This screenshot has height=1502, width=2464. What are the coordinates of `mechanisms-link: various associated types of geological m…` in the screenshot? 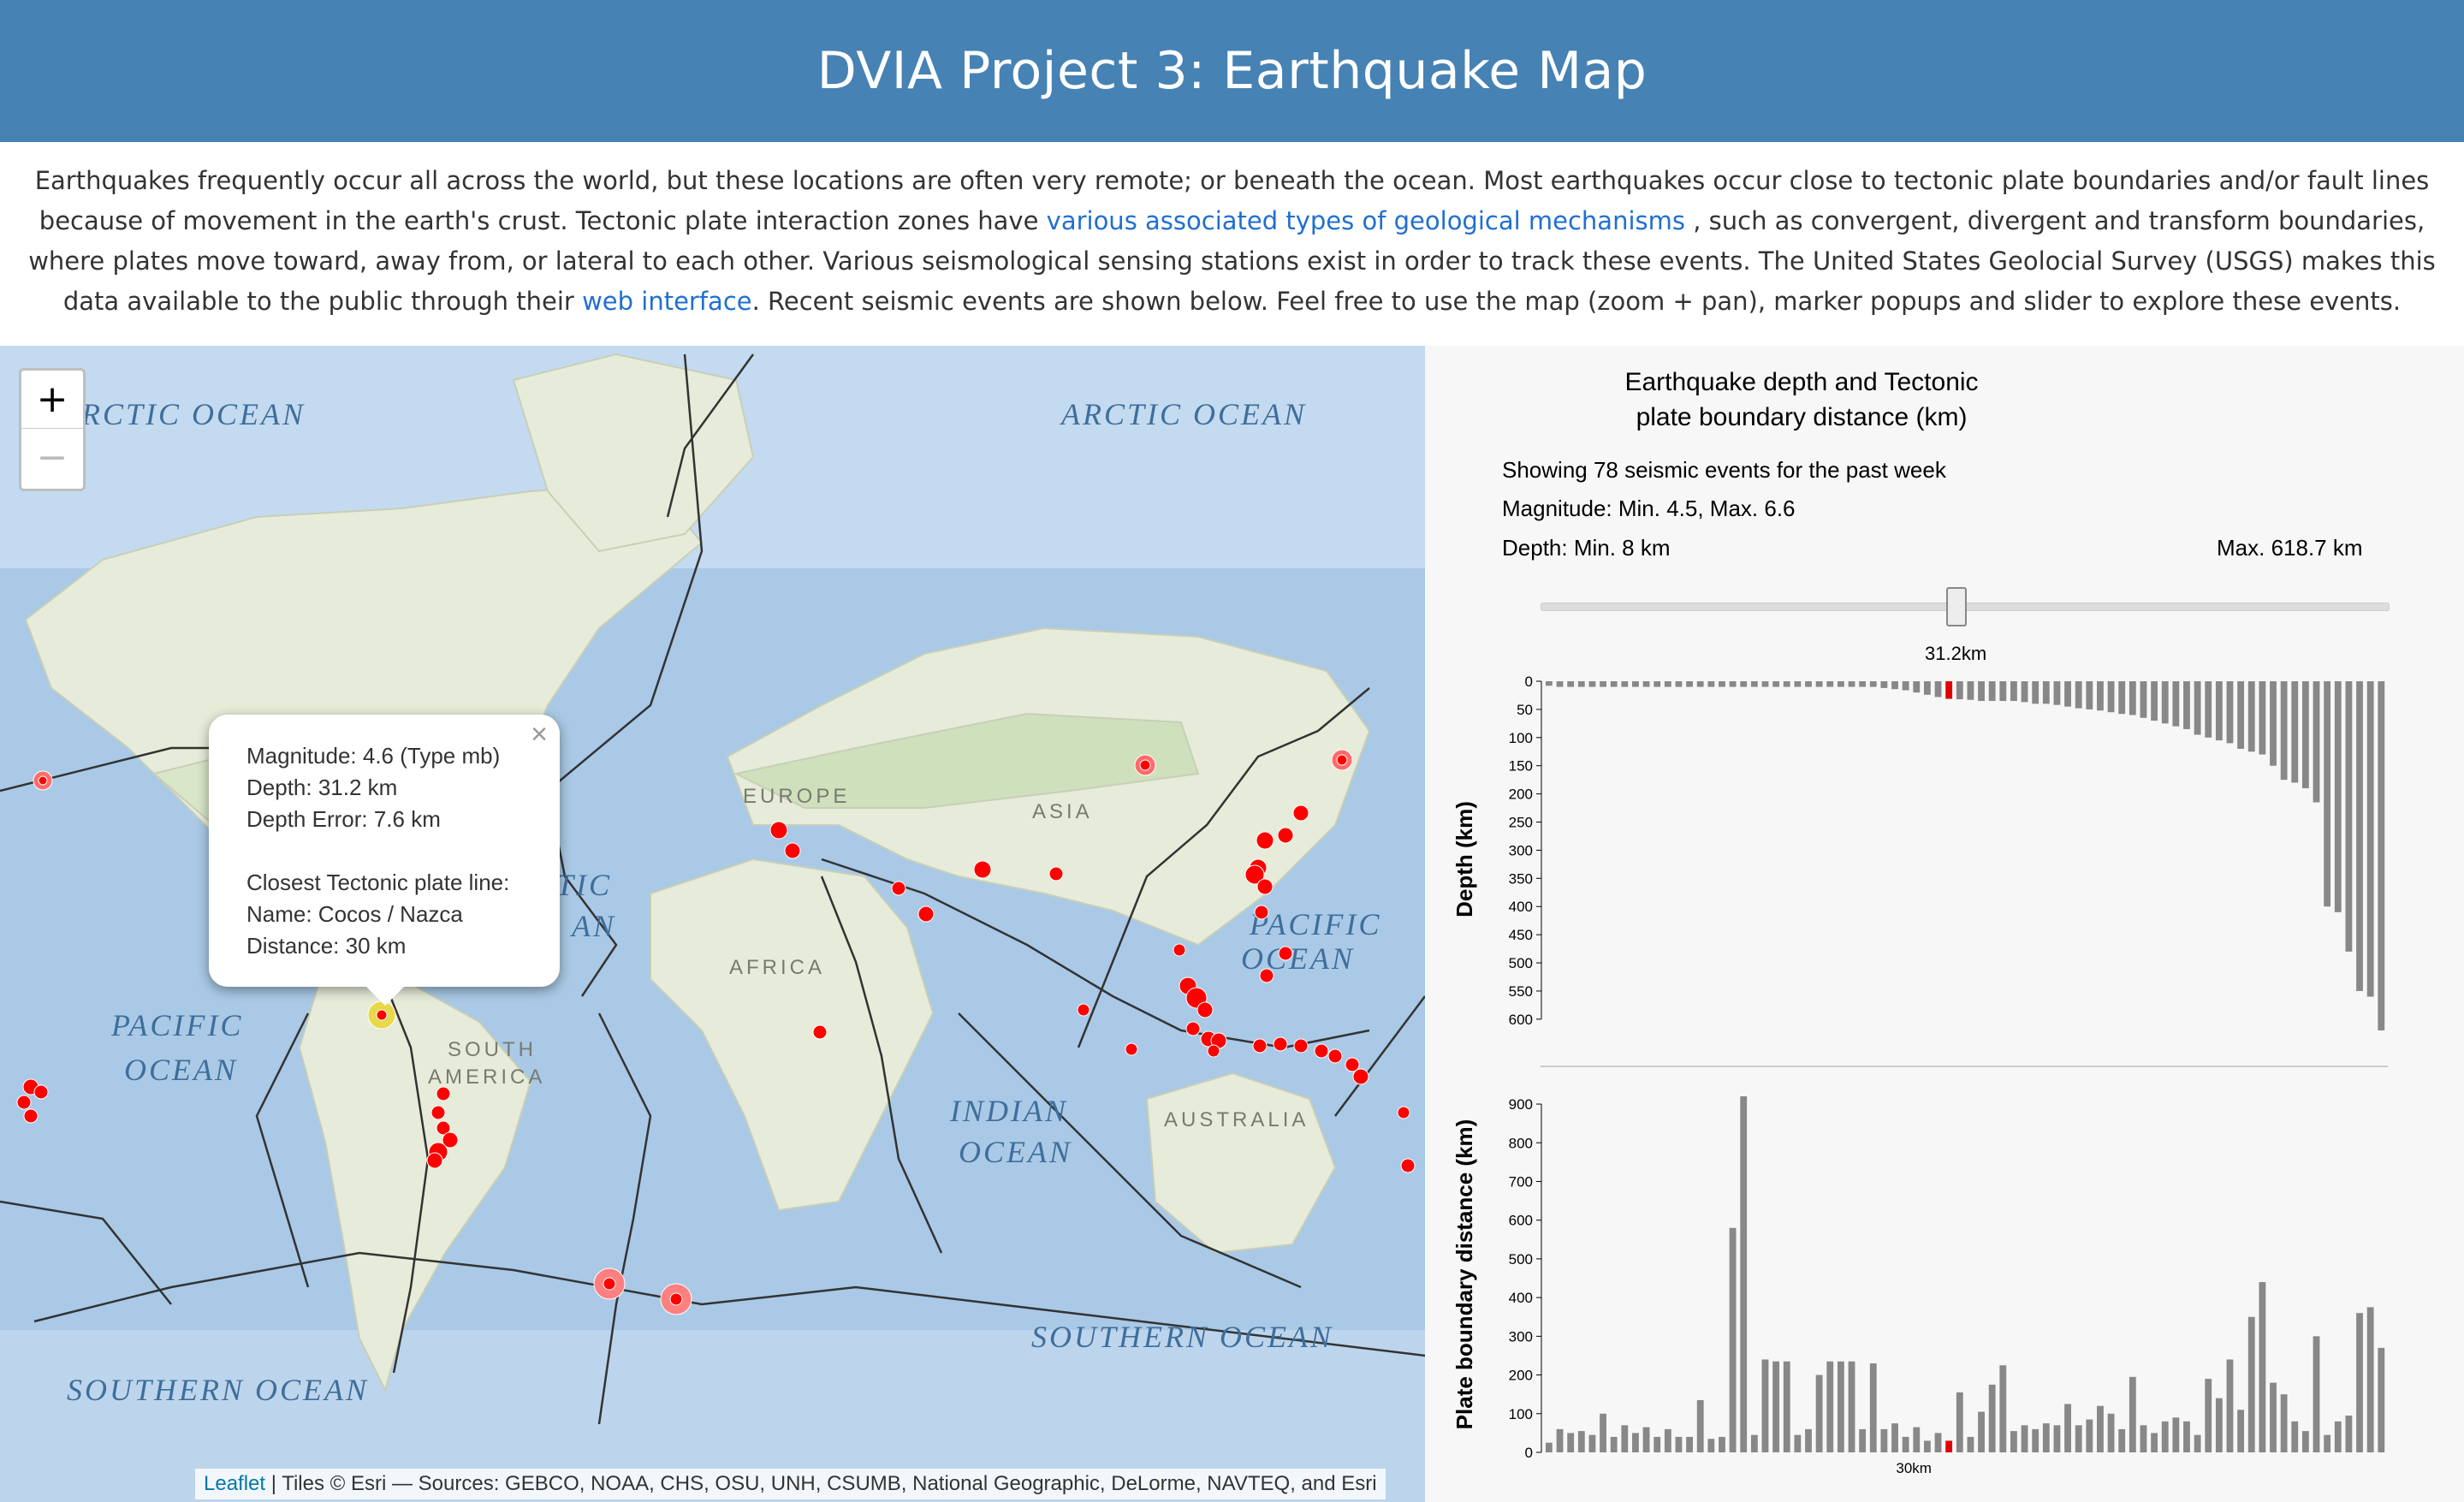 It's located at (1366, 220).